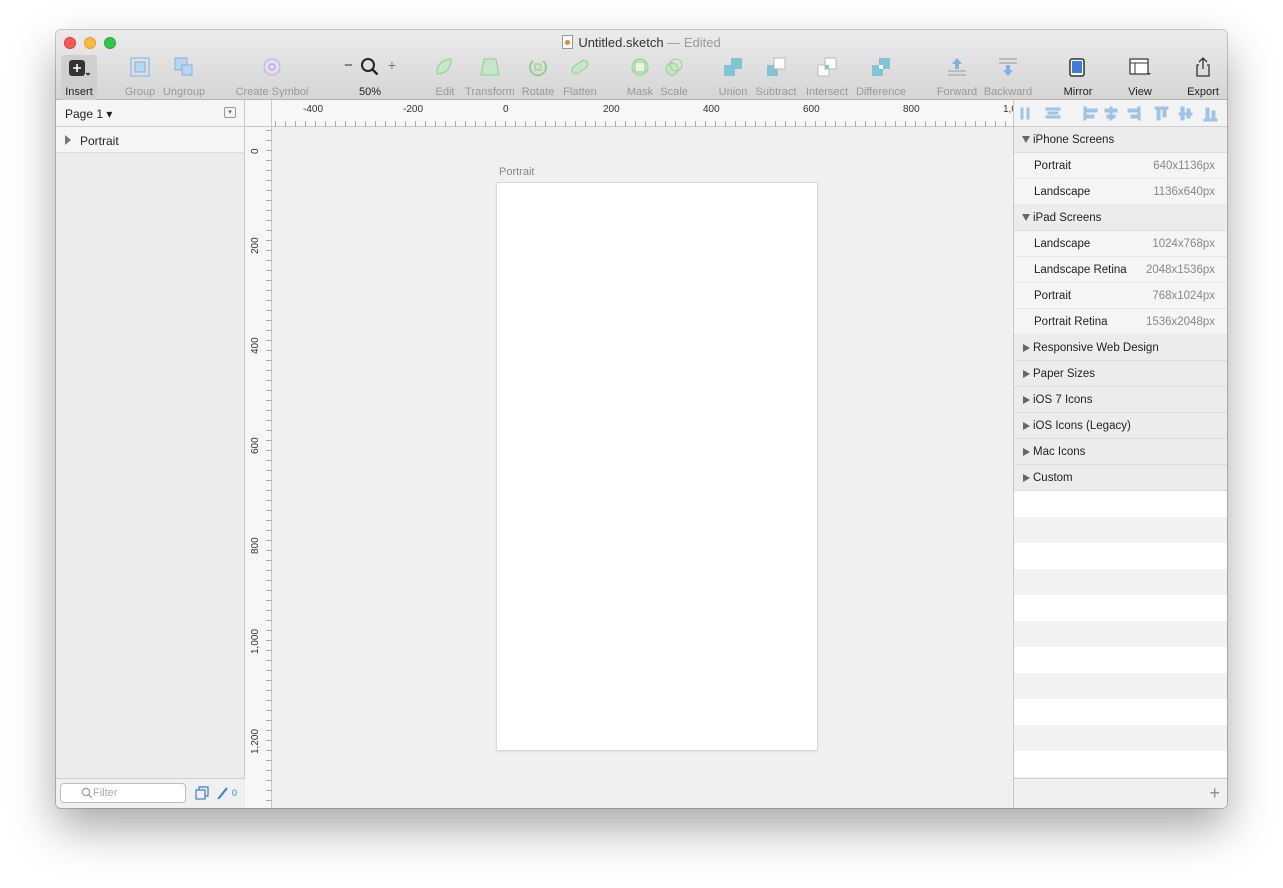  I want to click on presets-footer: +, so click(1120, 793).